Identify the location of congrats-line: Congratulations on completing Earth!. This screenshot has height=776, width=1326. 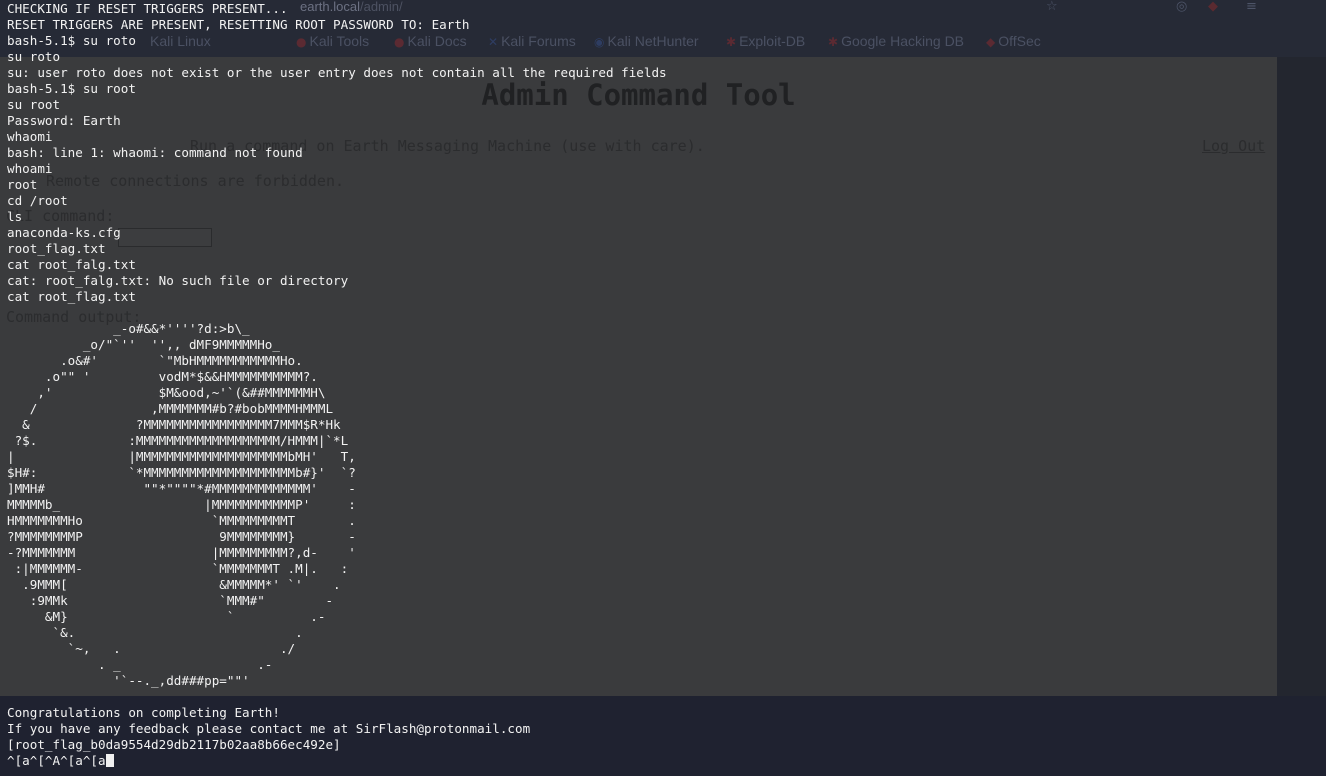
(143, 712).